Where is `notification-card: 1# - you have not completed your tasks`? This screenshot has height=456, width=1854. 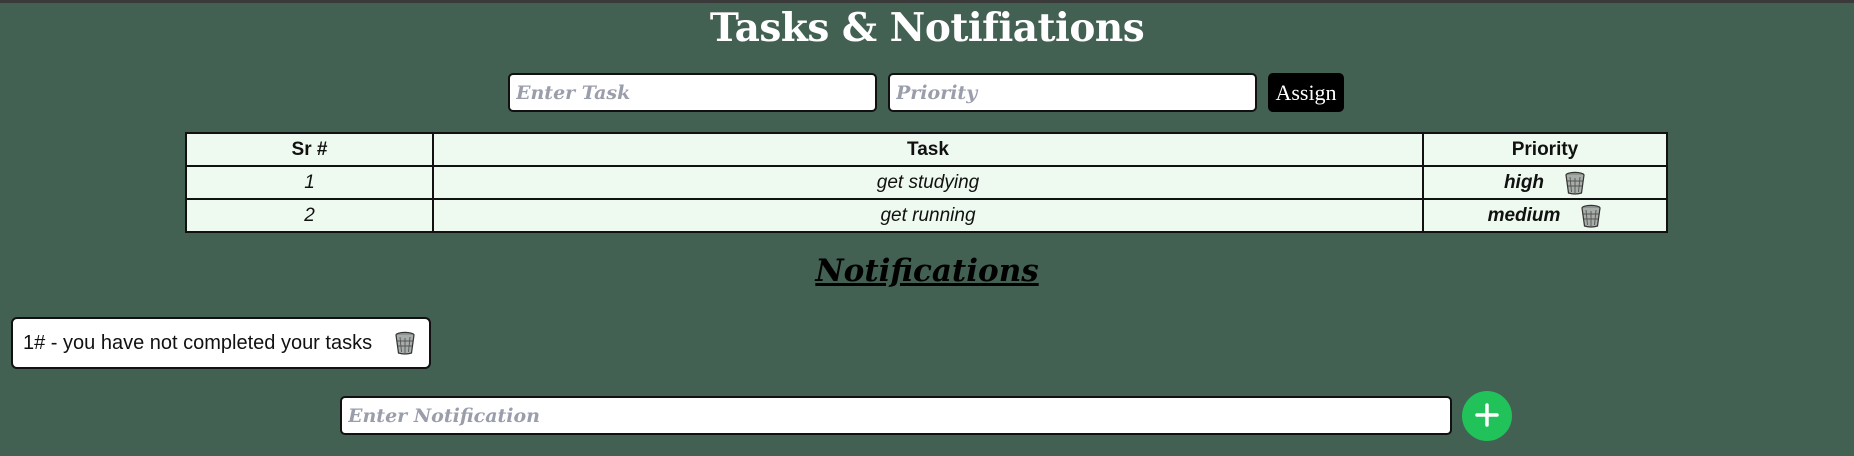
notification-card: 1# - you have not completed your tasks is located at coordinates (221, 343).